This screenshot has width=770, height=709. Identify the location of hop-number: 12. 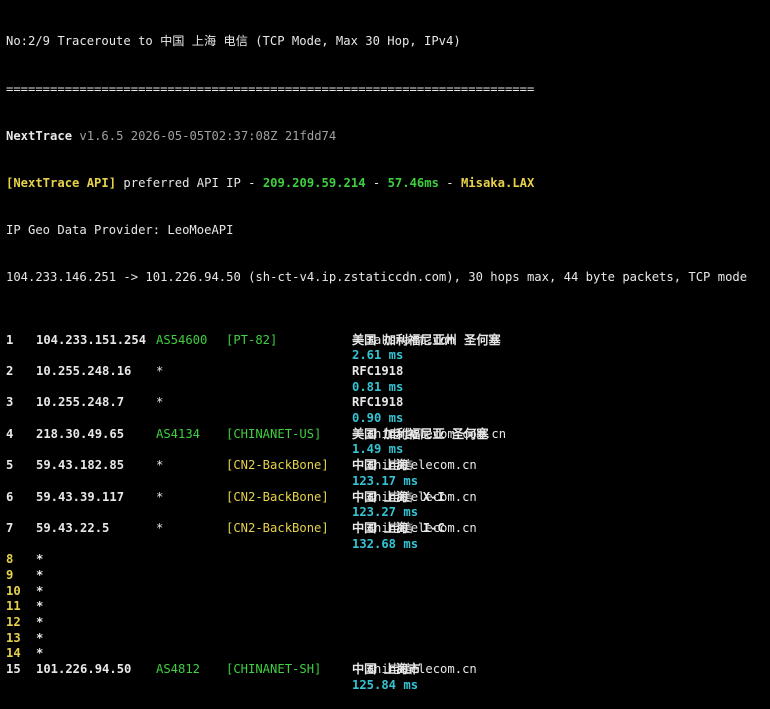
(13, 622).